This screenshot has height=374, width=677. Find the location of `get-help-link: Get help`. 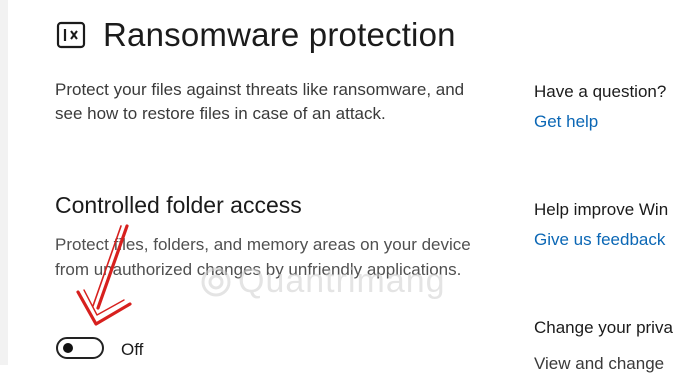

get-help-link: Get help is located at coordinates (600, 122).